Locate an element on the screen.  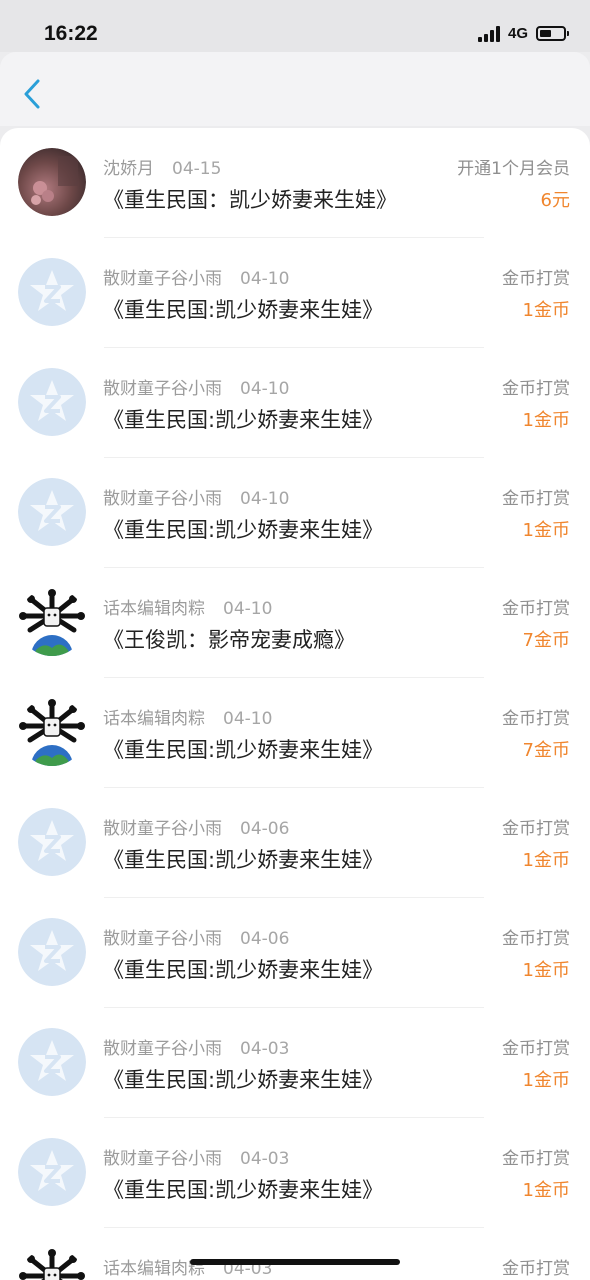
record-meta: 话本编辑肉粽 04-03 is located at coordinates (187, 1266).